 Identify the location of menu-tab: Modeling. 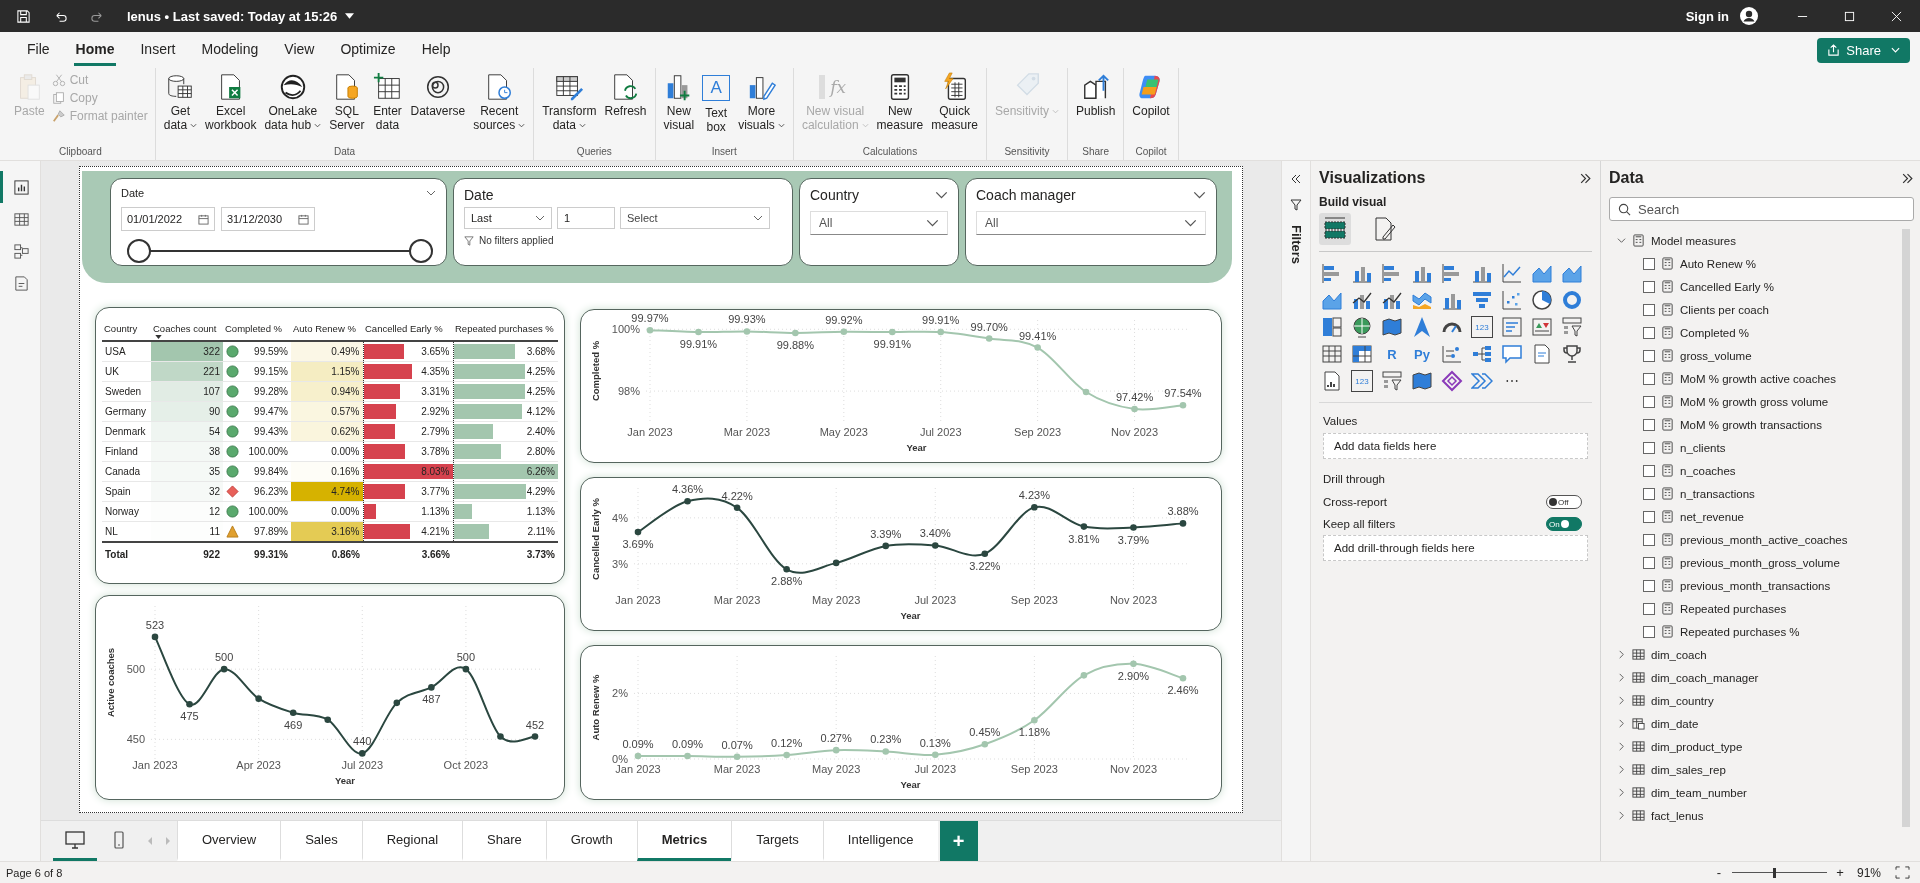
(230, 50).